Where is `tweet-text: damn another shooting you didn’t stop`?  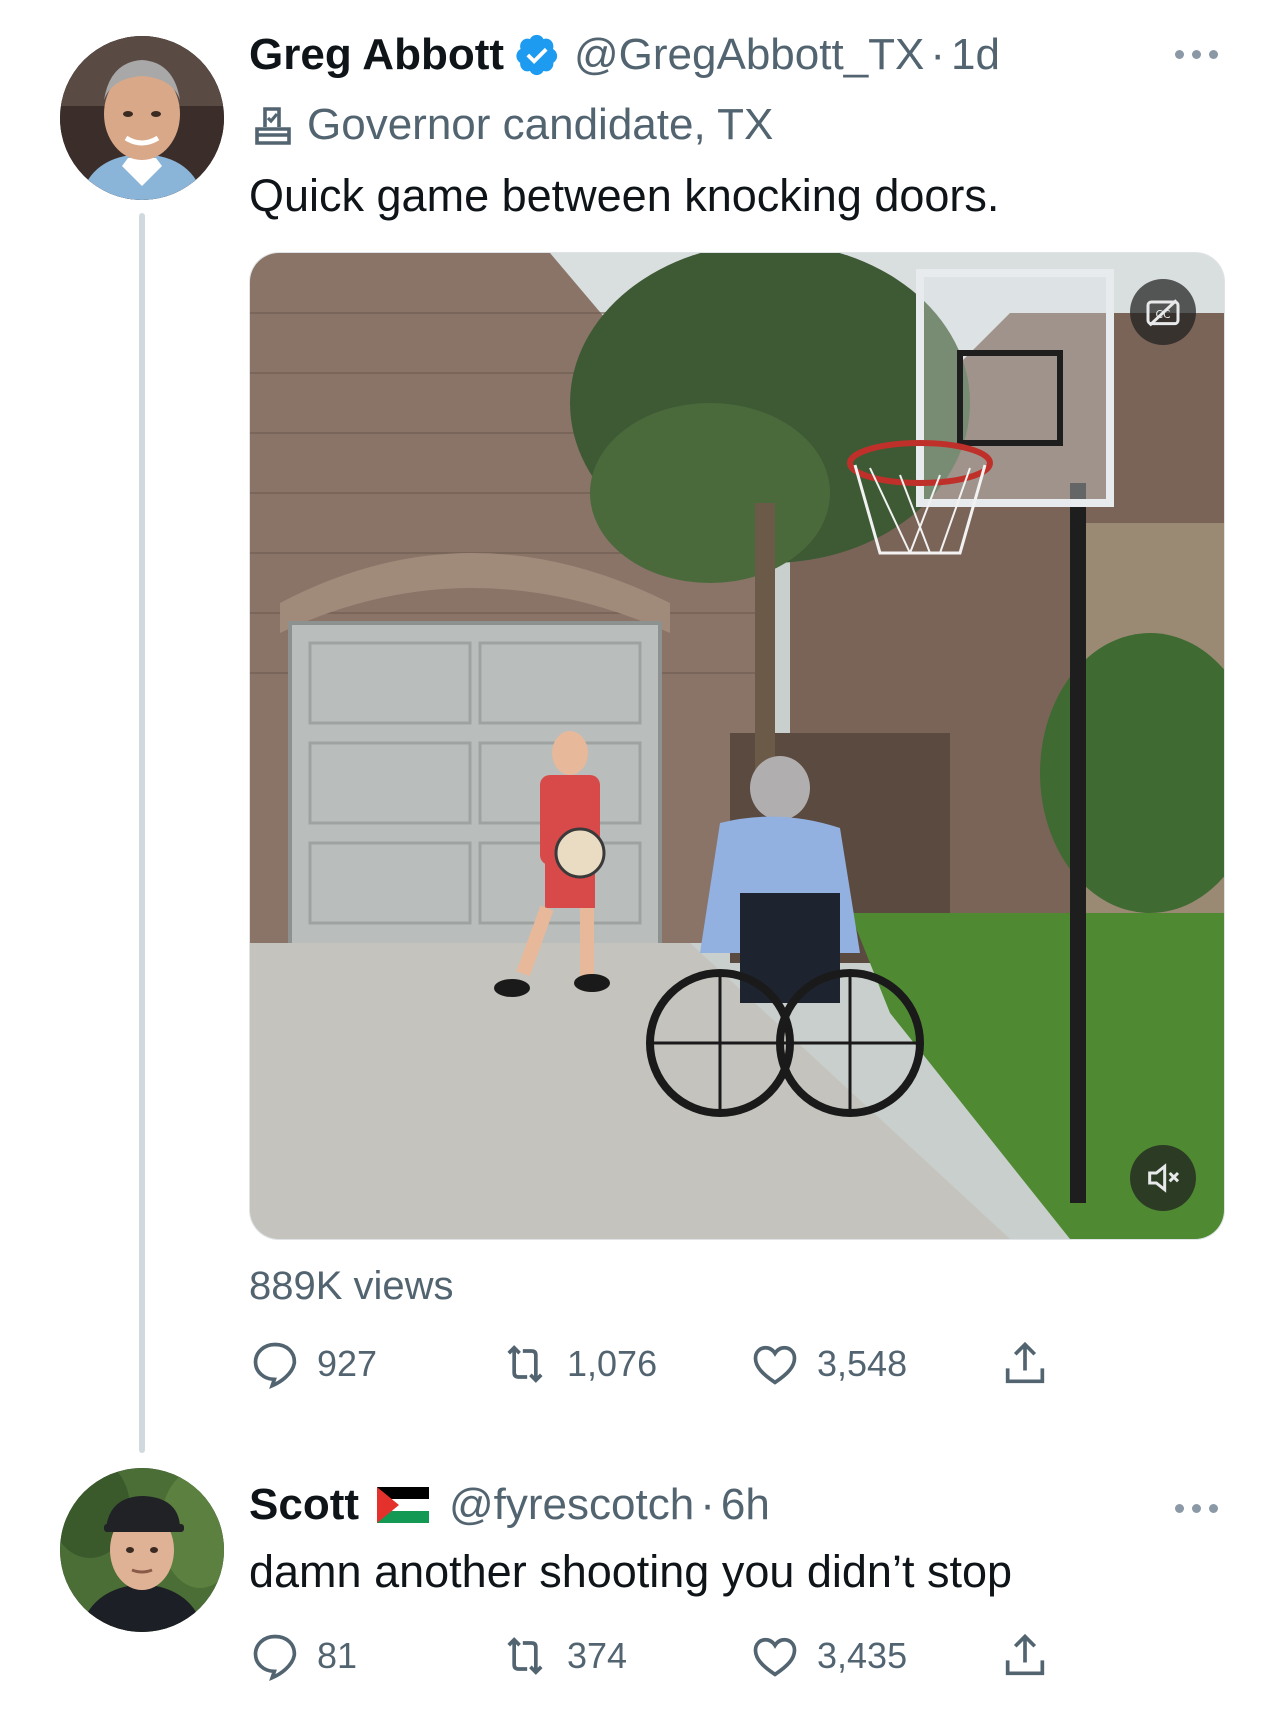 tweet-text: damn another shooting you didn’t stop is located at coordinates (631, 1571).